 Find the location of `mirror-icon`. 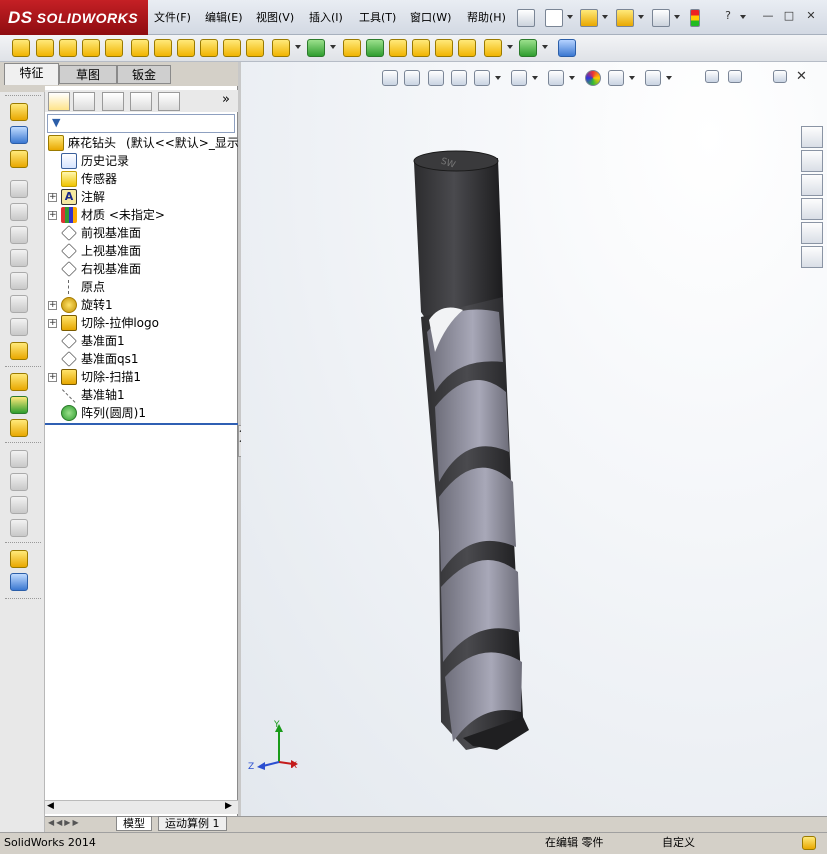

mirror-icon is located at coordinates (467, 48).